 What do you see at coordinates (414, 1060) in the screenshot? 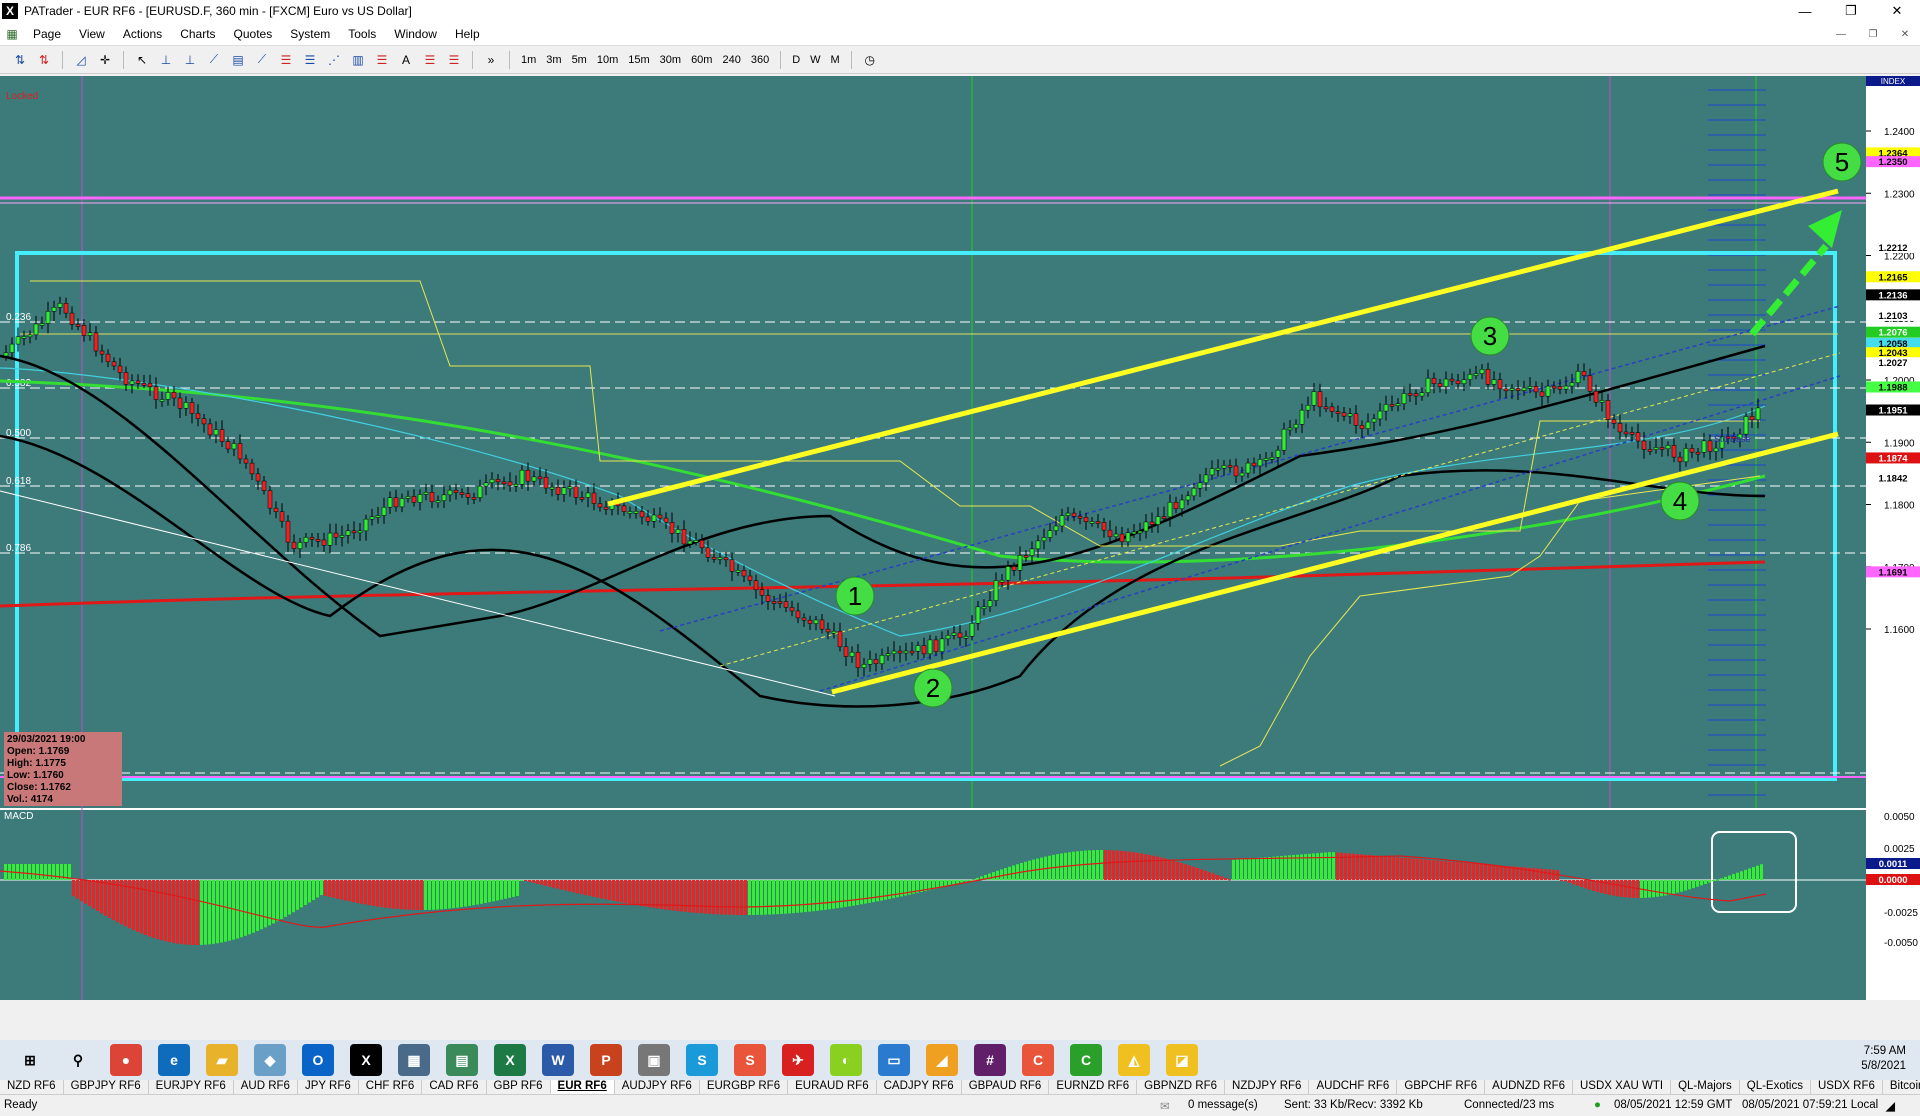
I see `calculator-icon: ▦` at bounding box center [414, 1060].